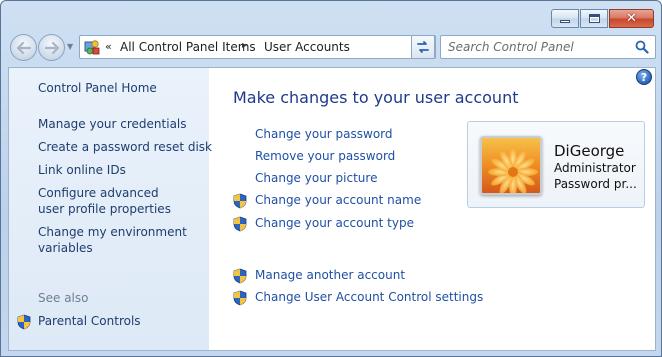 This screenshot has height=357, width=662. I want to click on breadcrumb-all-items: All Control Panel Items, so click(188, 47).